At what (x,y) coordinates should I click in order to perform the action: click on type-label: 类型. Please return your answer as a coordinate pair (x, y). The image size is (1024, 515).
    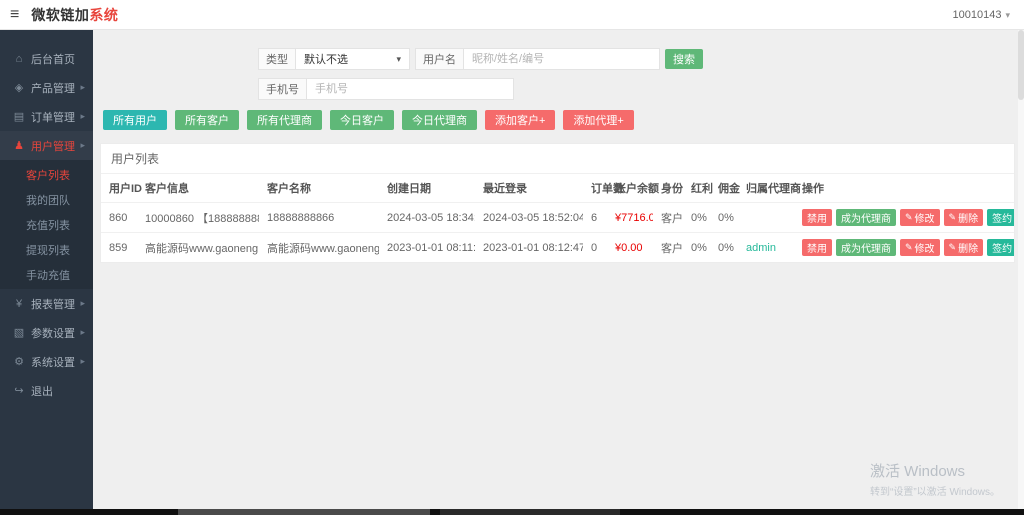
    Looking at the image, I should click on (276, 59).